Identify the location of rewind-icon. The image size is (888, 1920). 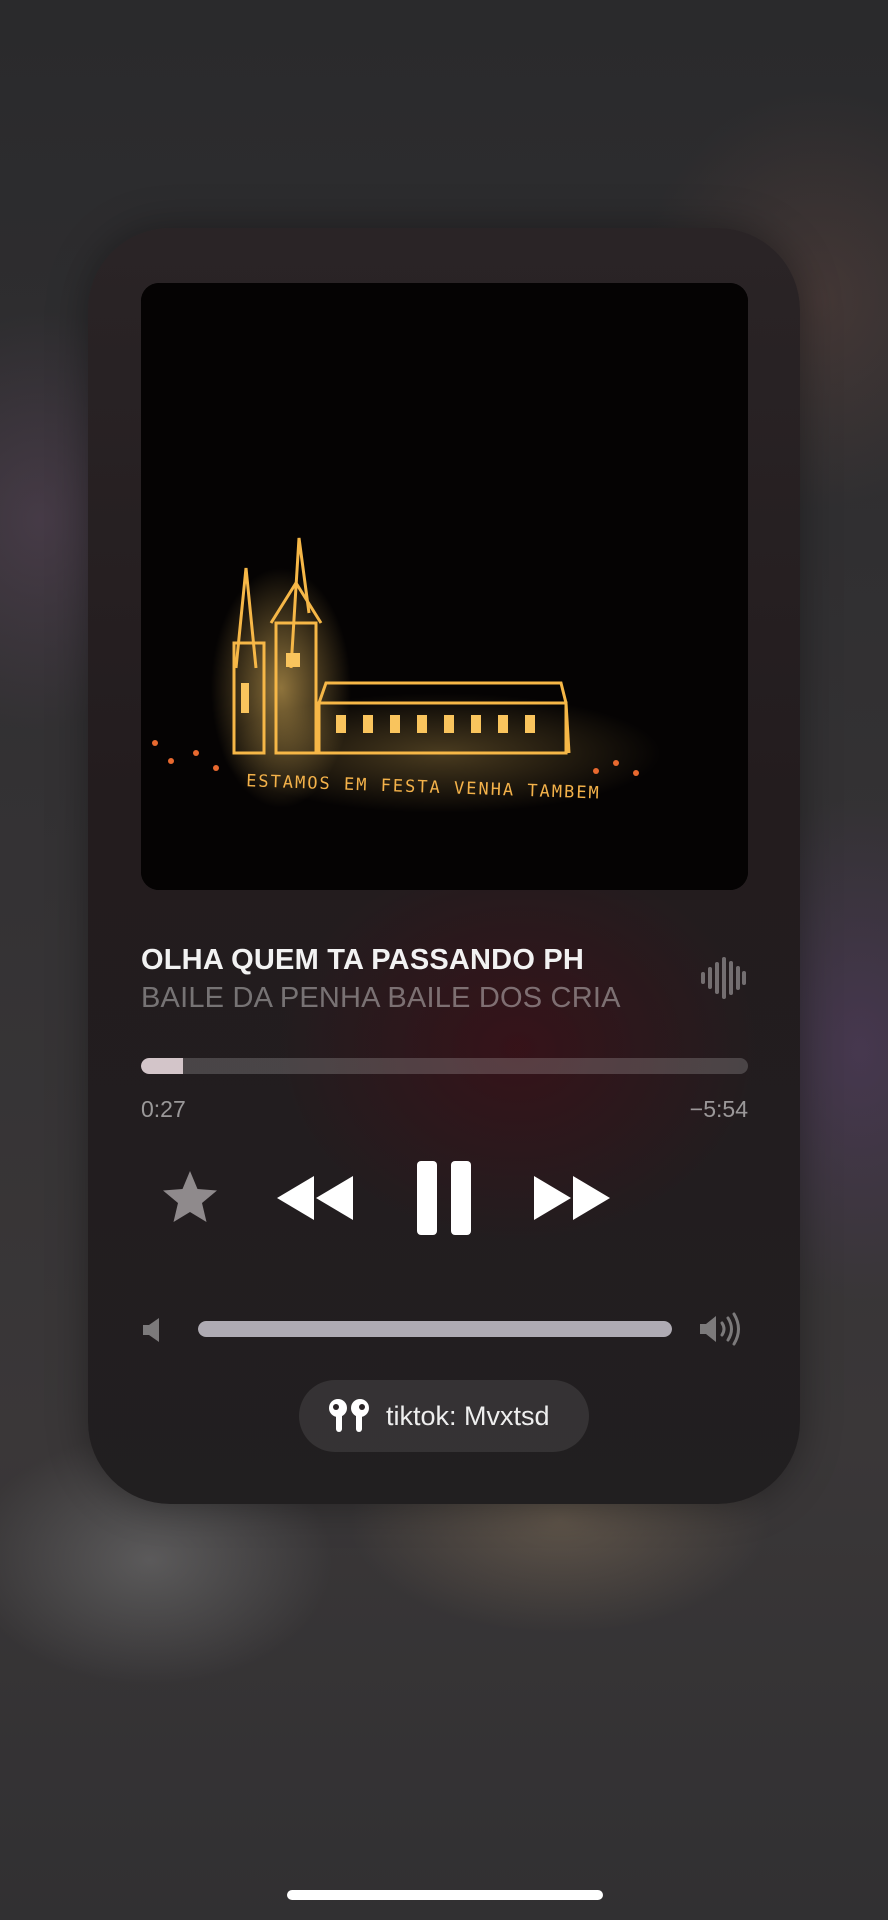
(315, 1198).